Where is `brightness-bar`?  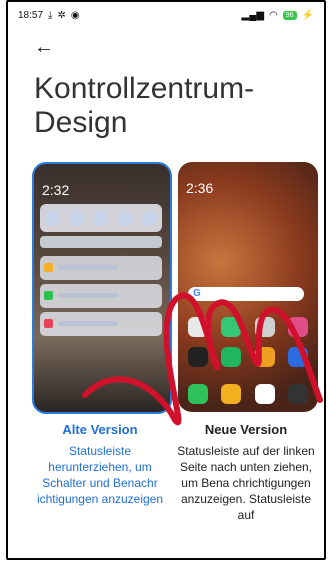 brightness-bar is located at coordinates (101, 242).